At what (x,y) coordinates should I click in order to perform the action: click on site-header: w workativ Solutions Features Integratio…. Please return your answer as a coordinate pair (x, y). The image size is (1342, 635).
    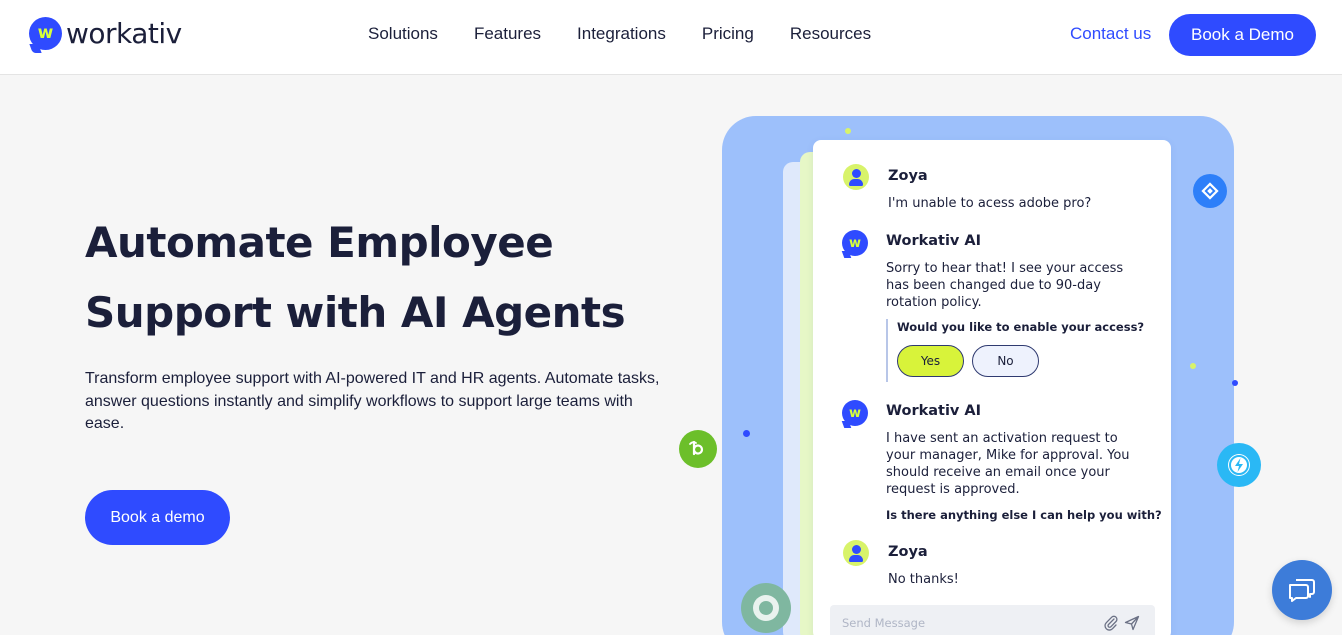
    Looking at the image, I should click on (671, 37).